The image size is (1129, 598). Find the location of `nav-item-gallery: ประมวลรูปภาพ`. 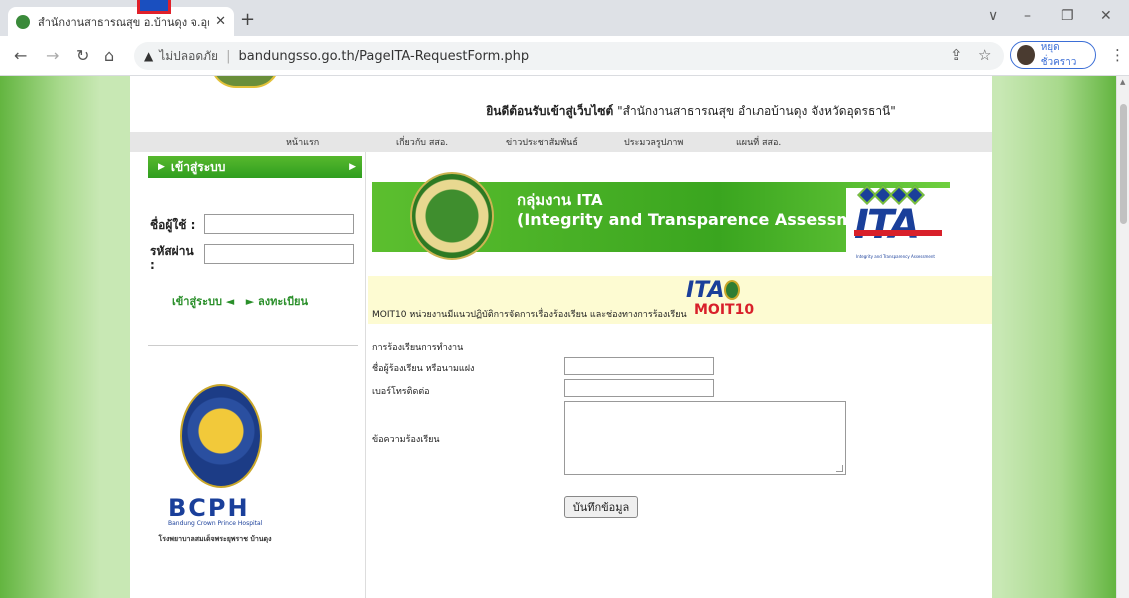

nav-item-gallery: ประมวลรูปภาพ is located at coordinates (653, 142).